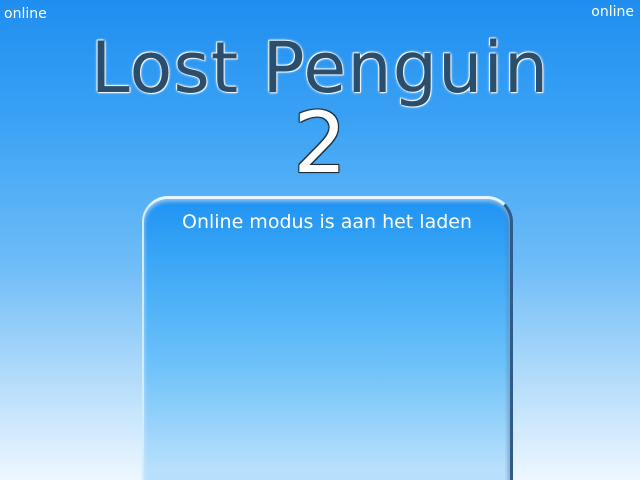 This screenshot has height=480, width=640. What do you see at coordinates (320, 143) in the screenshot?
I see `game-title-number: 2` at bounding box center [320, 143].